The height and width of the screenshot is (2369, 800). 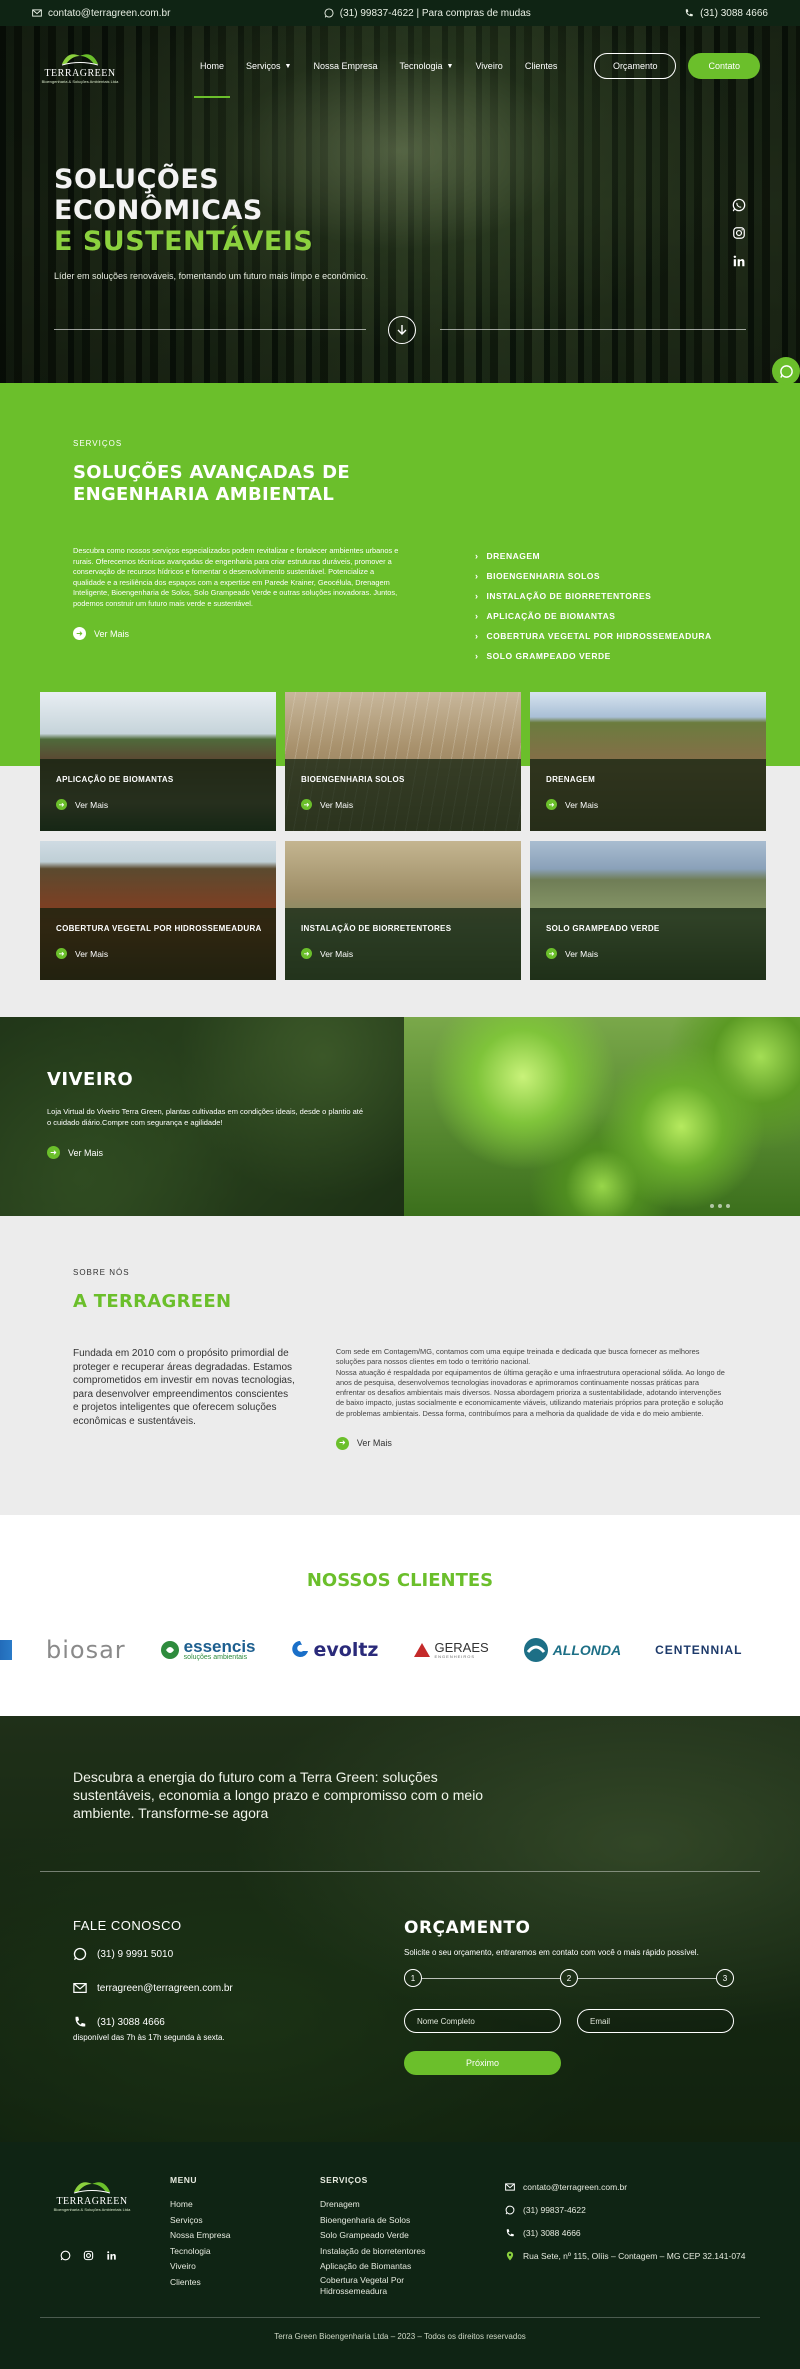 What do you see at coordinates (569, 596) in the screenshot?
I see `services-list-label: INSTALAÇÃO DE BIORRETENTORES` at bounding box center [569, 596].